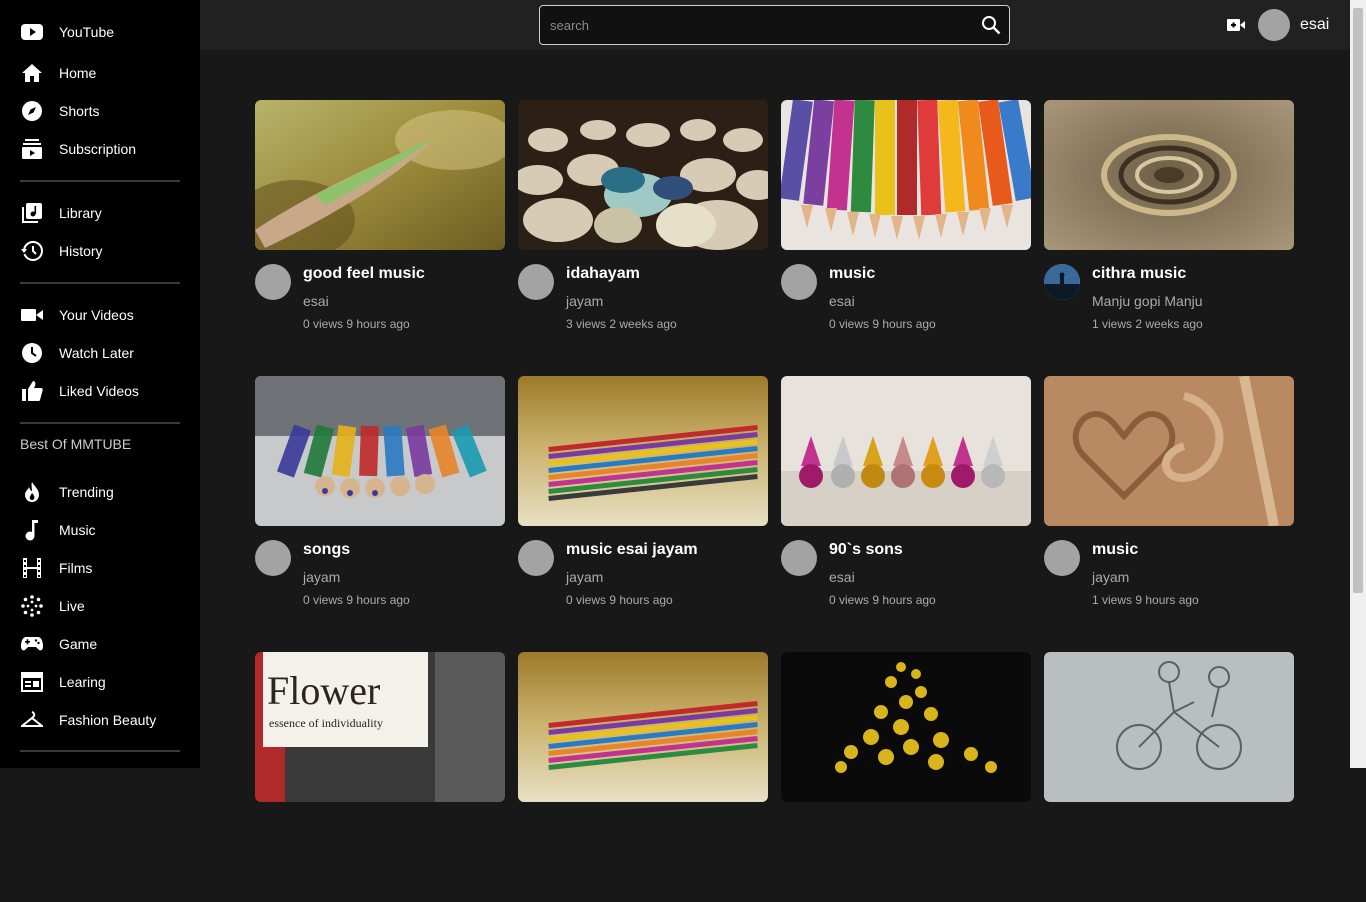 The image size is (1366, 902). Describe the element at coordinates (100, 73) in the screenshot. I see `sidebar-item-home: Home` at that location.